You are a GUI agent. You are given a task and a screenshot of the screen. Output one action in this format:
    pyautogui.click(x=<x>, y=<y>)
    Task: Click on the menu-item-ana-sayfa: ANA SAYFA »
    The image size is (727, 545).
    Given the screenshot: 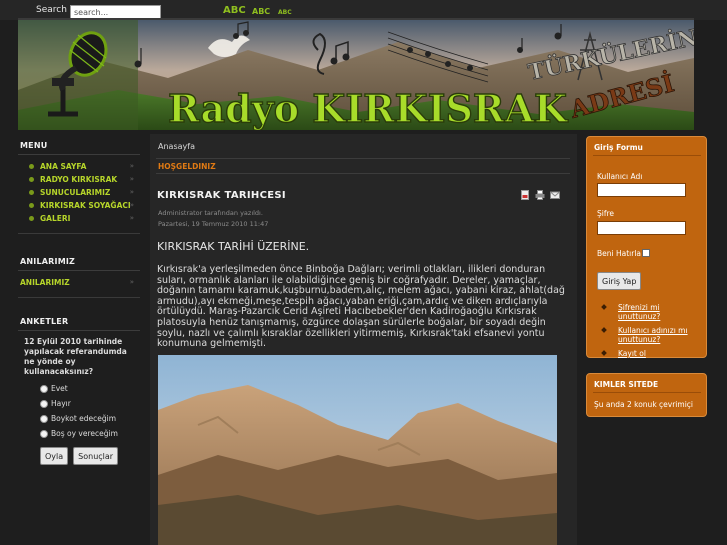 What is the action you would take?
    pyautogui.click(x=79, y=166)
    